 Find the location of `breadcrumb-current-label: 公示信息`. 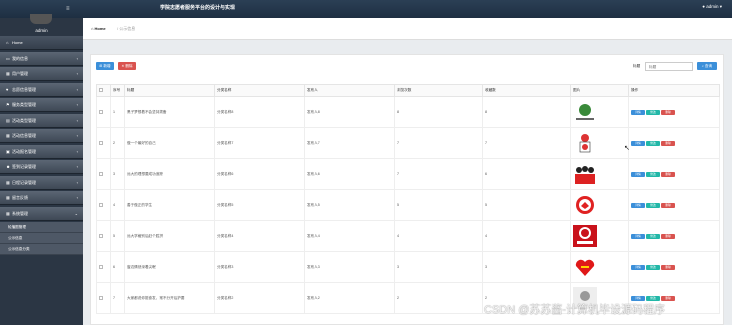

breadcrumb-current-label: 公示信息 is located at coordinates (127, 28).